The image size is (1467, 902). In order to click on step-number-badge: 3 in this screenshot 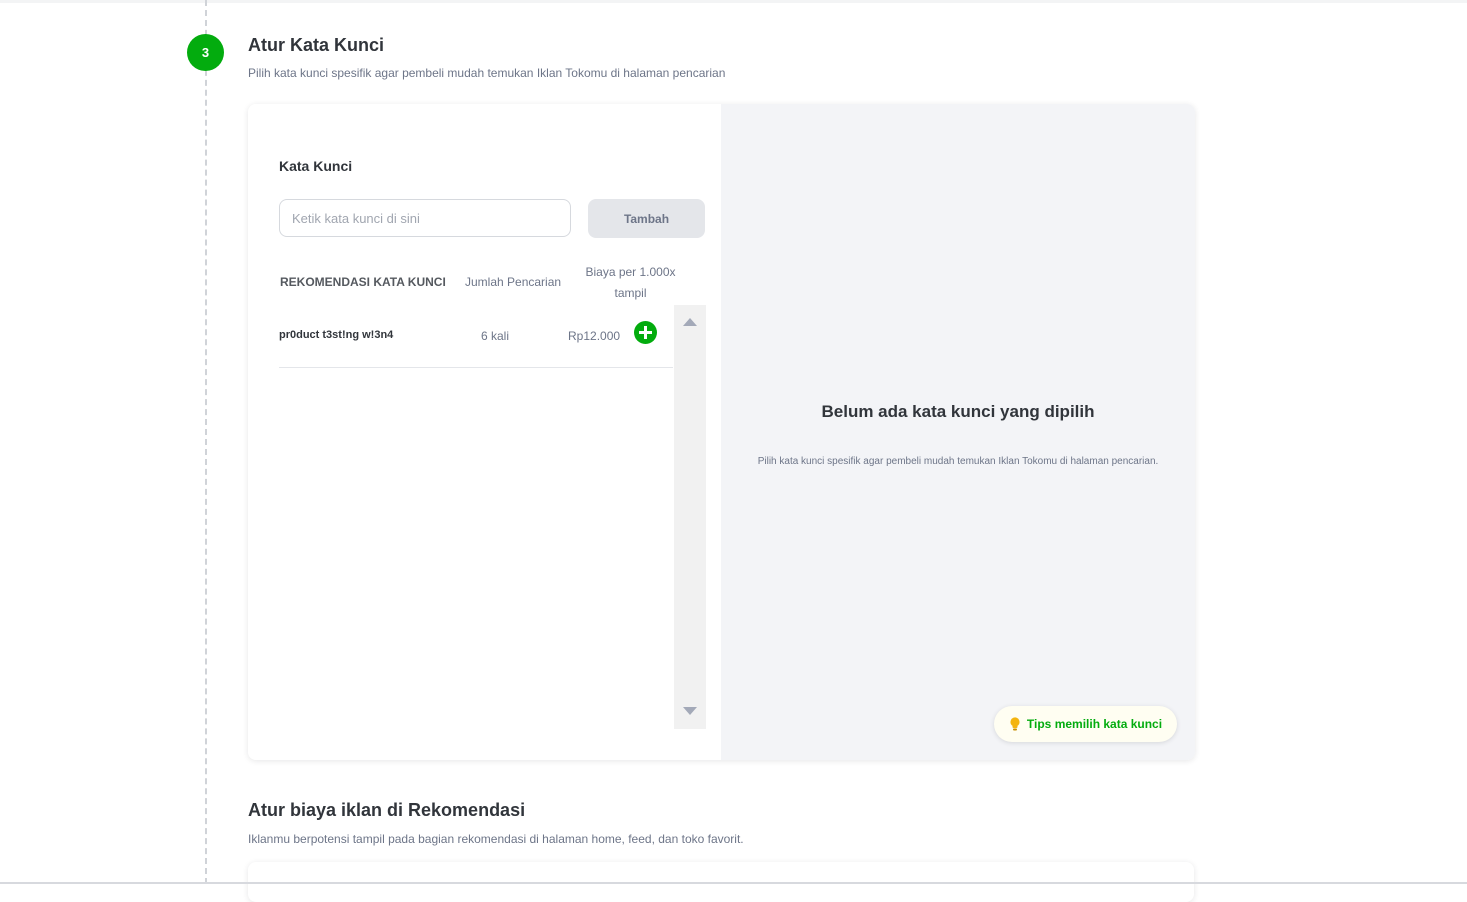, I will do `click(205, 52)`.